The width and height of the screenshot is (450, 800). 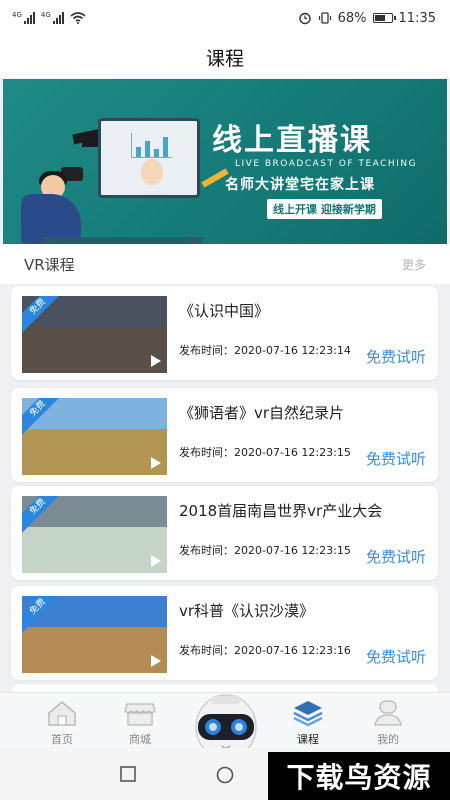 What do you see at coordinates (90, 142) in the screenshot?
I see `graduation-cap-base` at bounding box center [90, 142].